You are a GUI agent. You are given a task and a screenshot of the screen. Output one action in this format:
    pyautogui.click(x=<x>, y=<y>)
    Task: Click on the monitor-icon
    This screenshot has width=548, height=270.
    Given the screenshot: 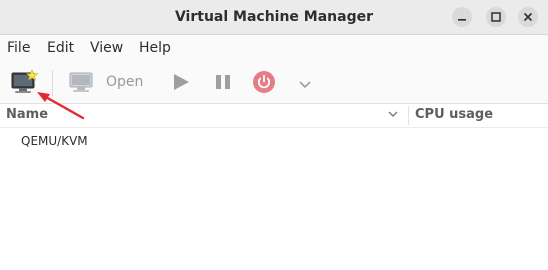 What is the action you would take?
    pyautogui.click(x=81, y=82)
    